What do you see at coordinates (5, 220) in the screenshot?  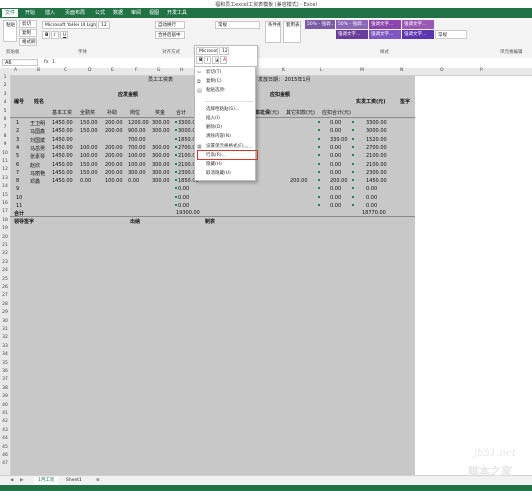 I see `row-header: 18` at bounding box center [5, 220].